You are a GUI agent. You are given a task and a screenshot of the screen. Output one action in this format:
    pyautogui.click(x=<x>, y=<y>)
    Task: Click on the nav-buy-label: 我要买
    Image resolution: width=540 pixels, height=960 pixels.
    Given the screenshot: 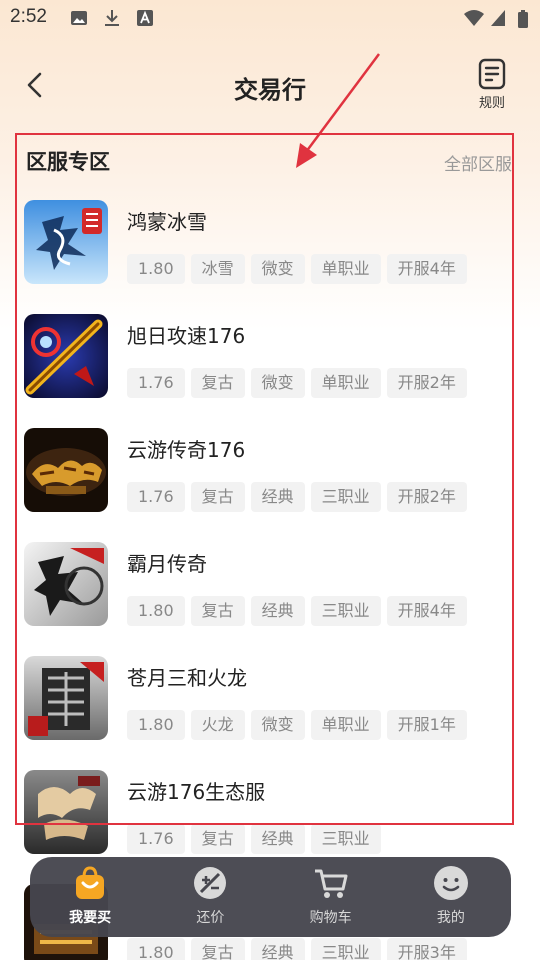 What is the action you would take?
    pyautogui.click(x=90, y=918)
    